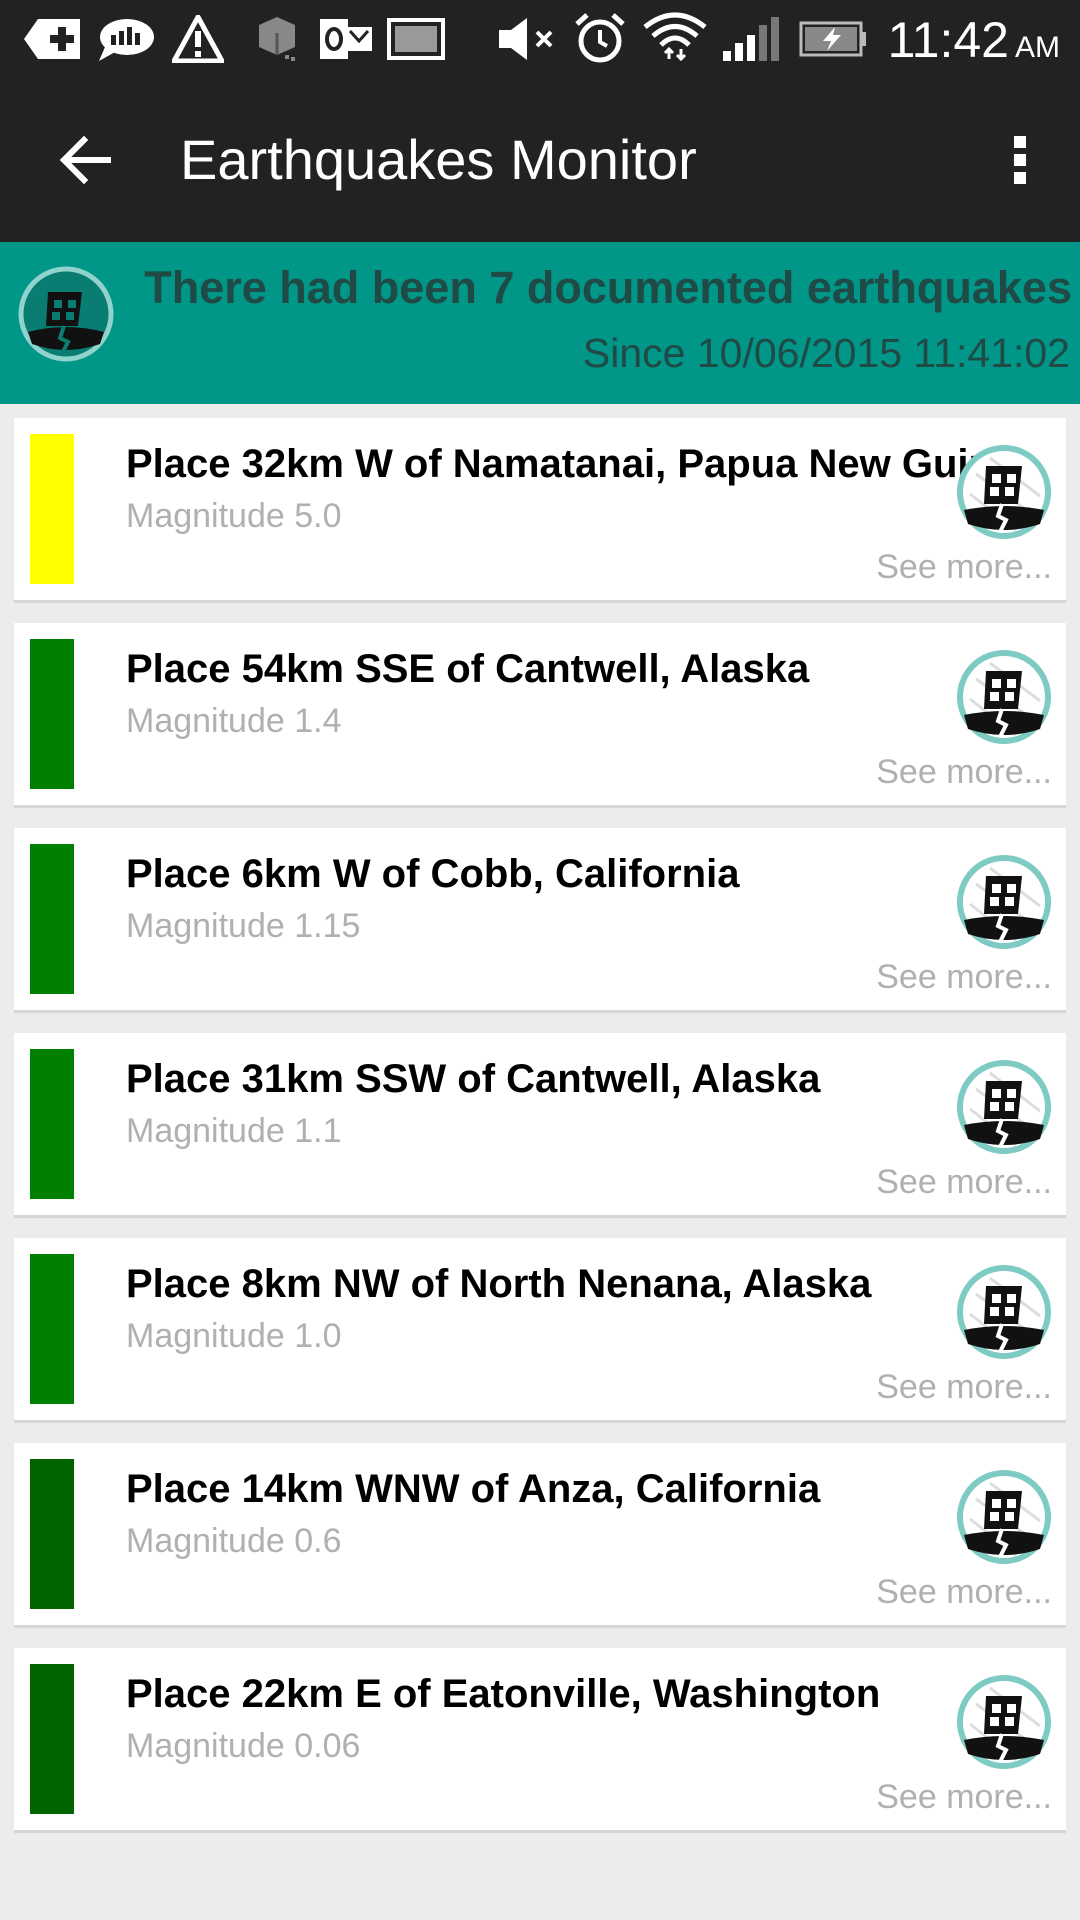 Image resolution: width=1080 pixels, height=1920 pixels. I want to click on earthquake-magnitude: Magnitude 1.15, so click(243, 926).